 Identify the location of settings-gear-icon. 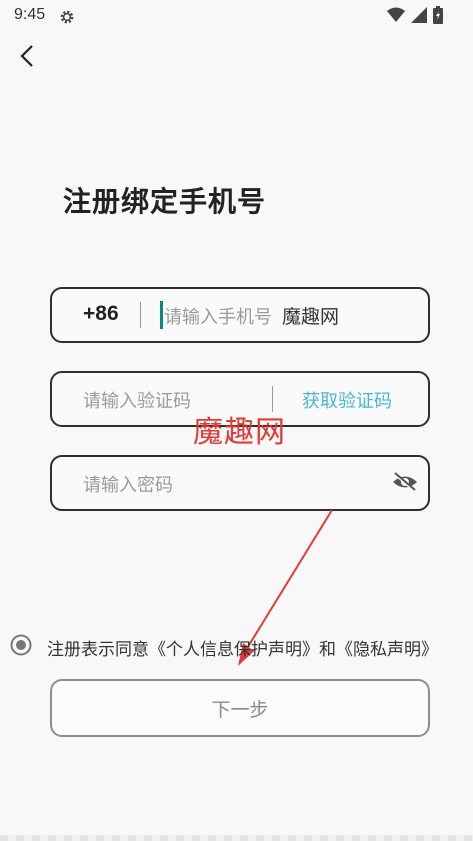
(67, 17).